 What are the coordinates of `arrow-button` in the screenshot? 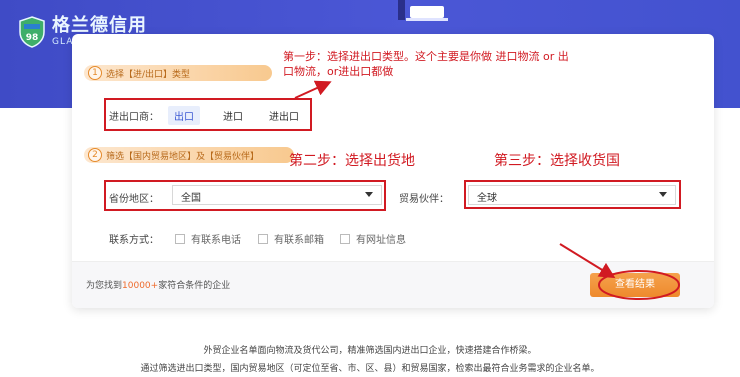 It's located at (587, 261).